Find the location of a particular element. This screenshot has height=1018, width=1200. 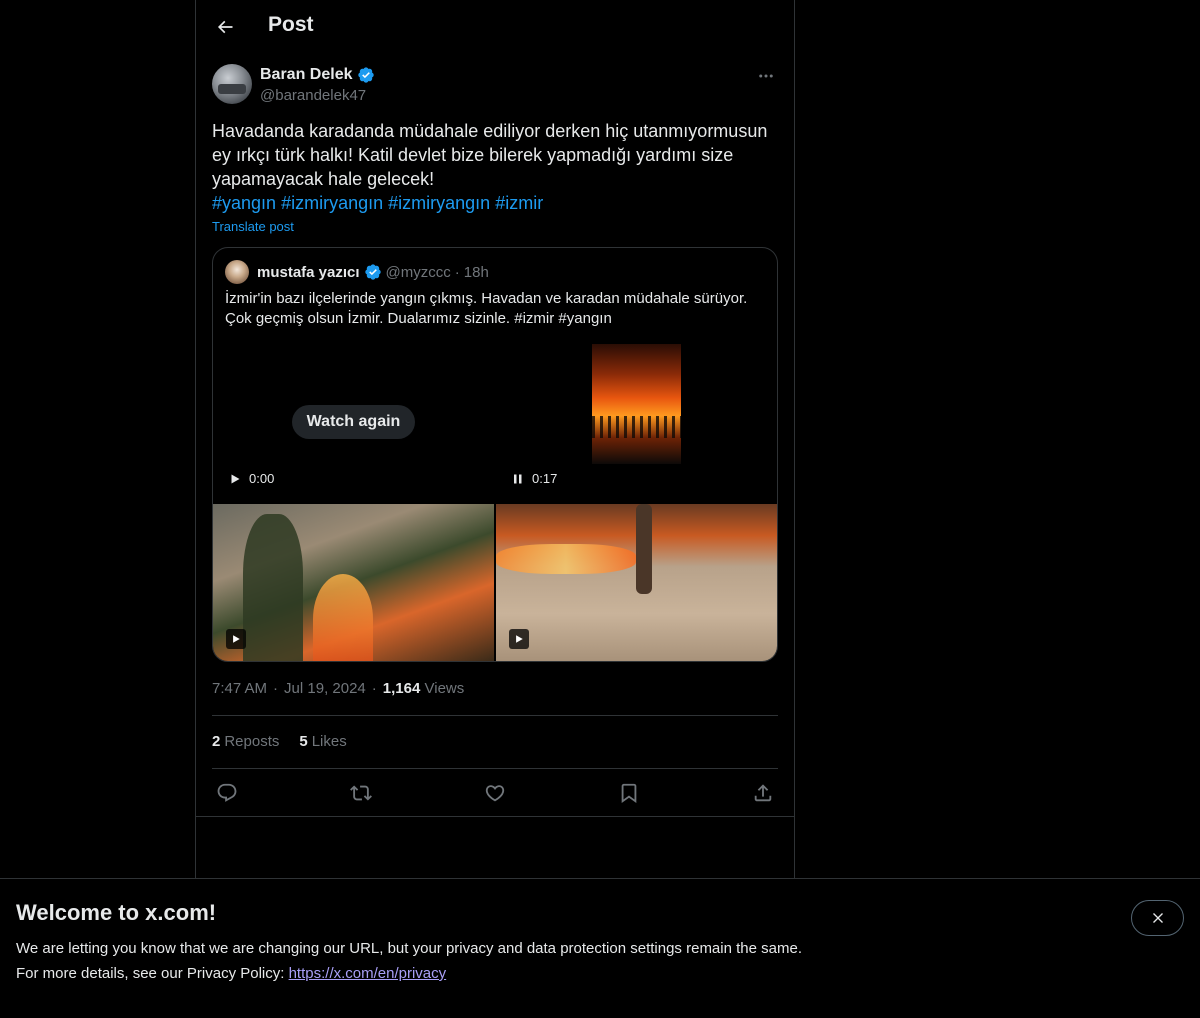

like-button is located at coordinates (495, 793).